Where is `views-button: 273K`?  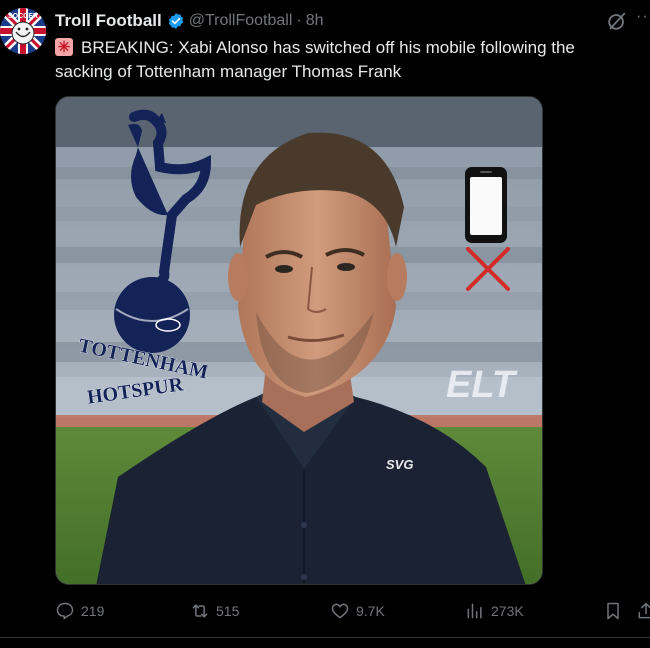
views-button: 273K is located at coordinates (494, 611).